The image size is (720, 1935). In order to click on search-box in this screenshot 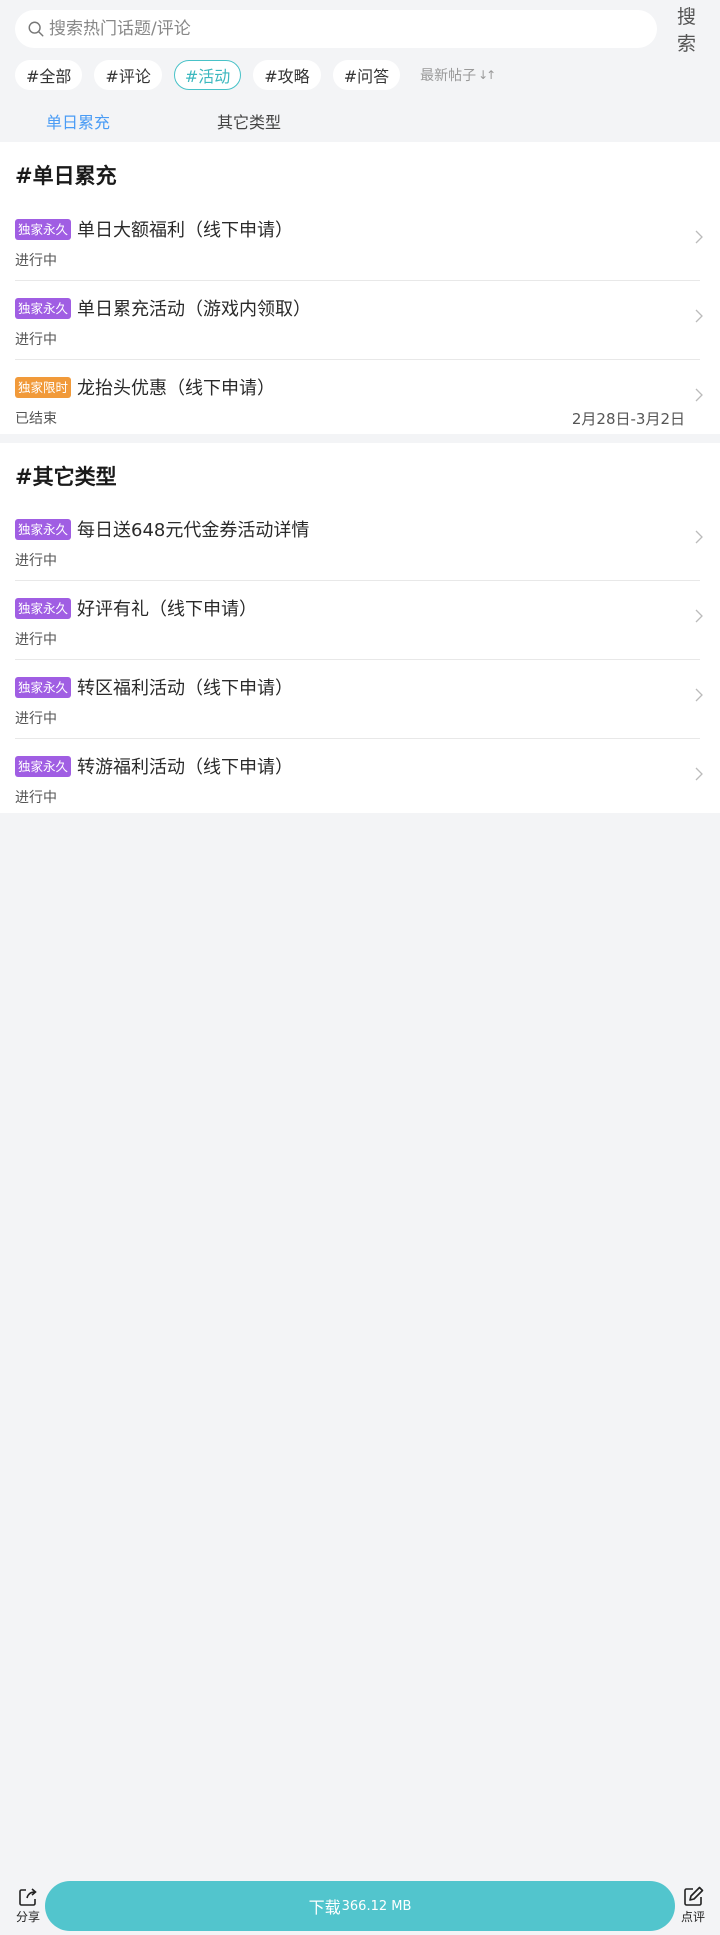, I will do `click(336, 29)`.